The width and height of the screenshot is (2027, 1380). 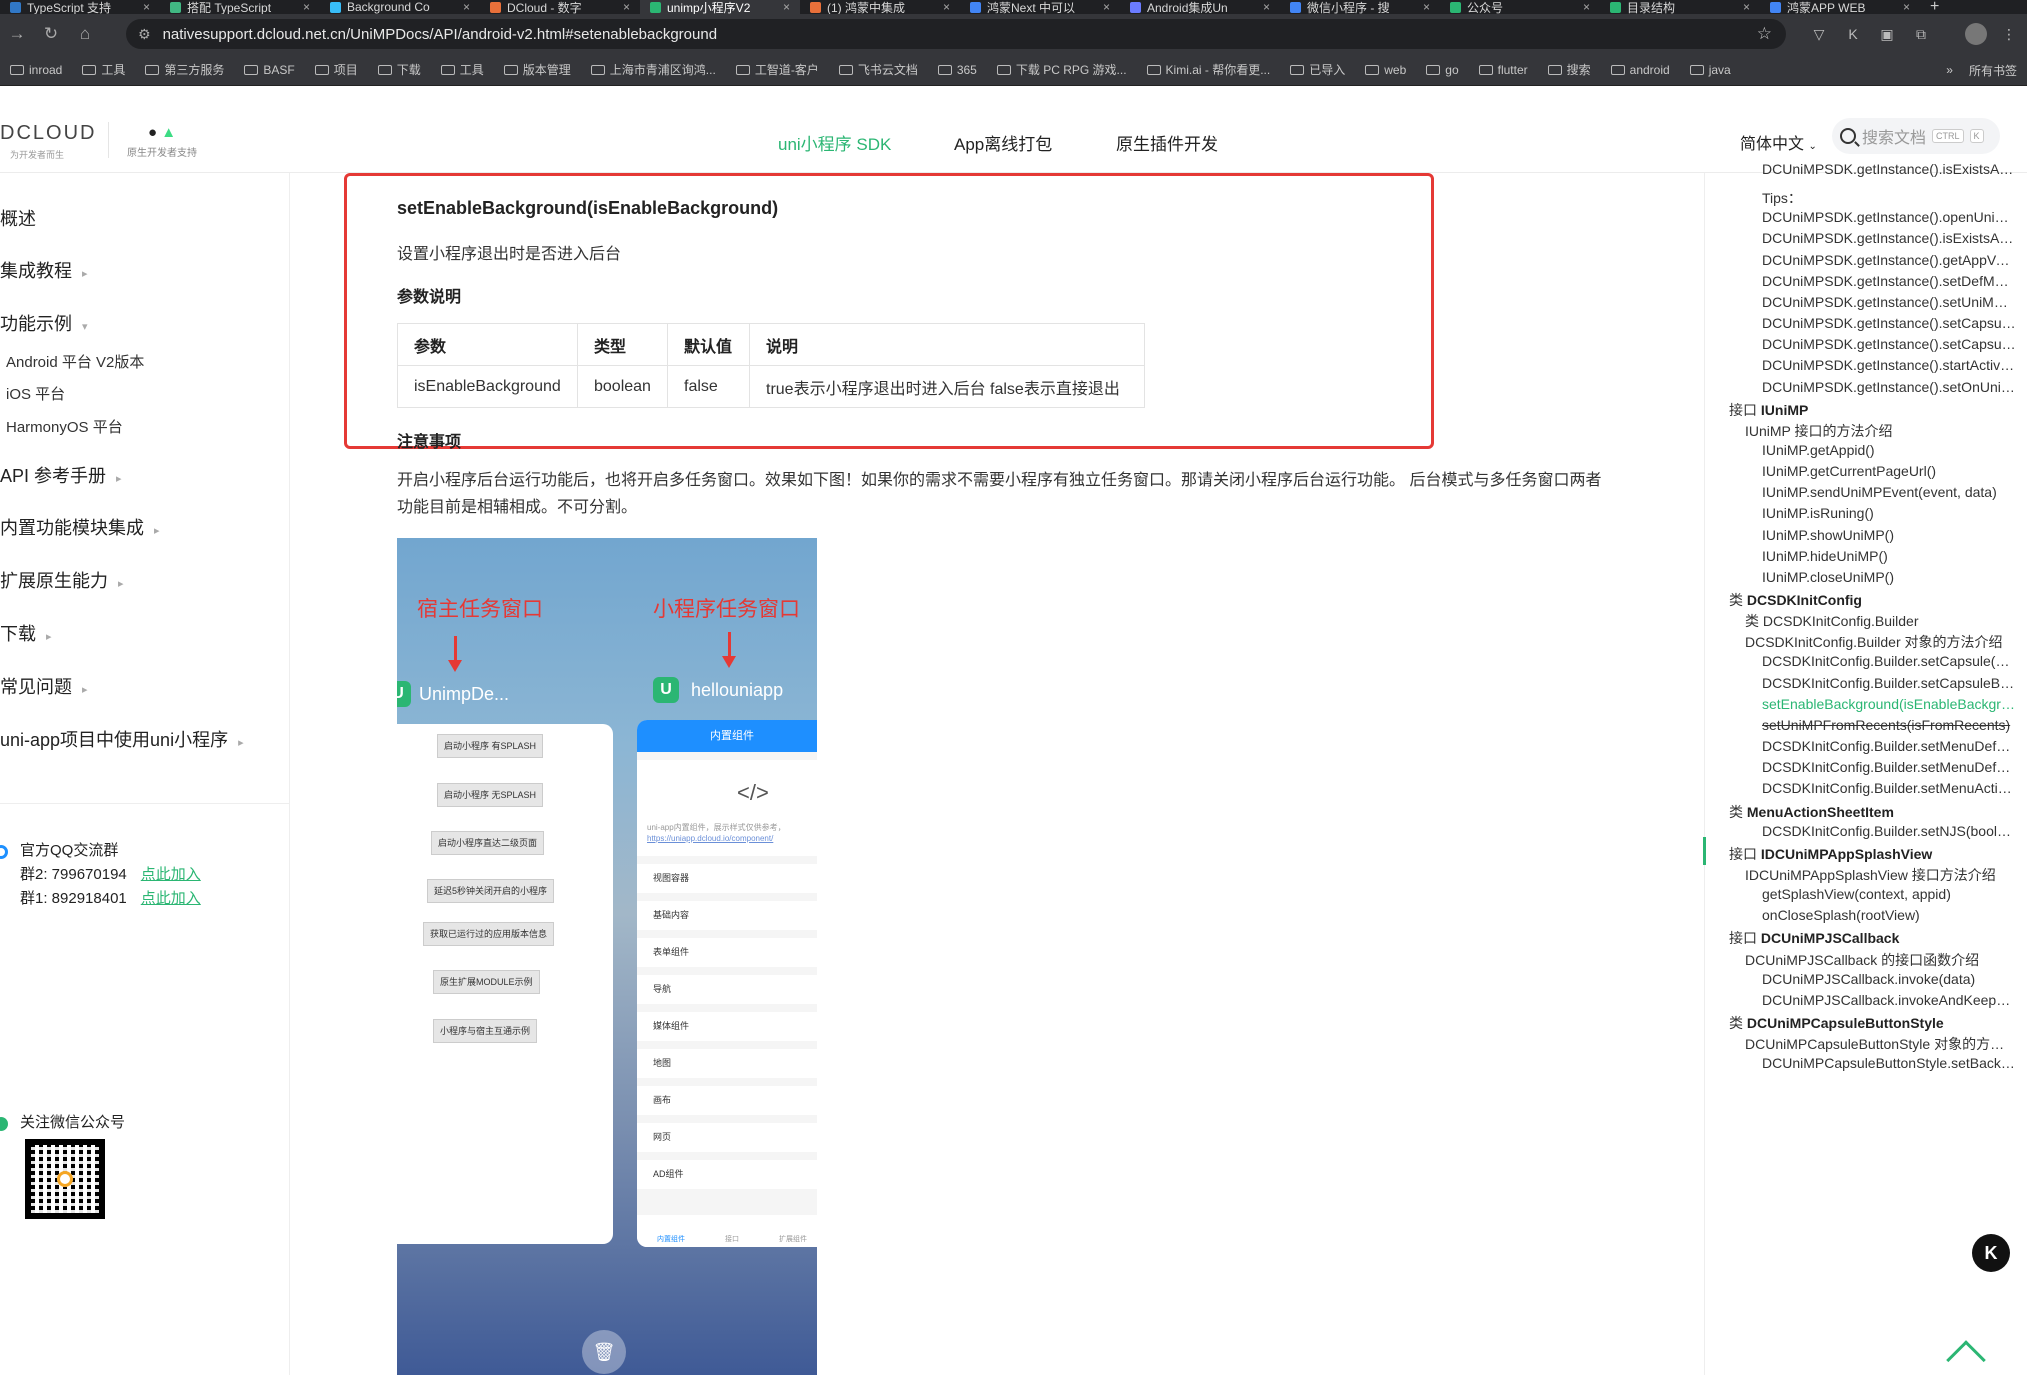 What do you see at coordinates (1949, 70) in the screenshot?
I see `bookmarks-overflow-icon: »` at bounding box center [1949, 70].